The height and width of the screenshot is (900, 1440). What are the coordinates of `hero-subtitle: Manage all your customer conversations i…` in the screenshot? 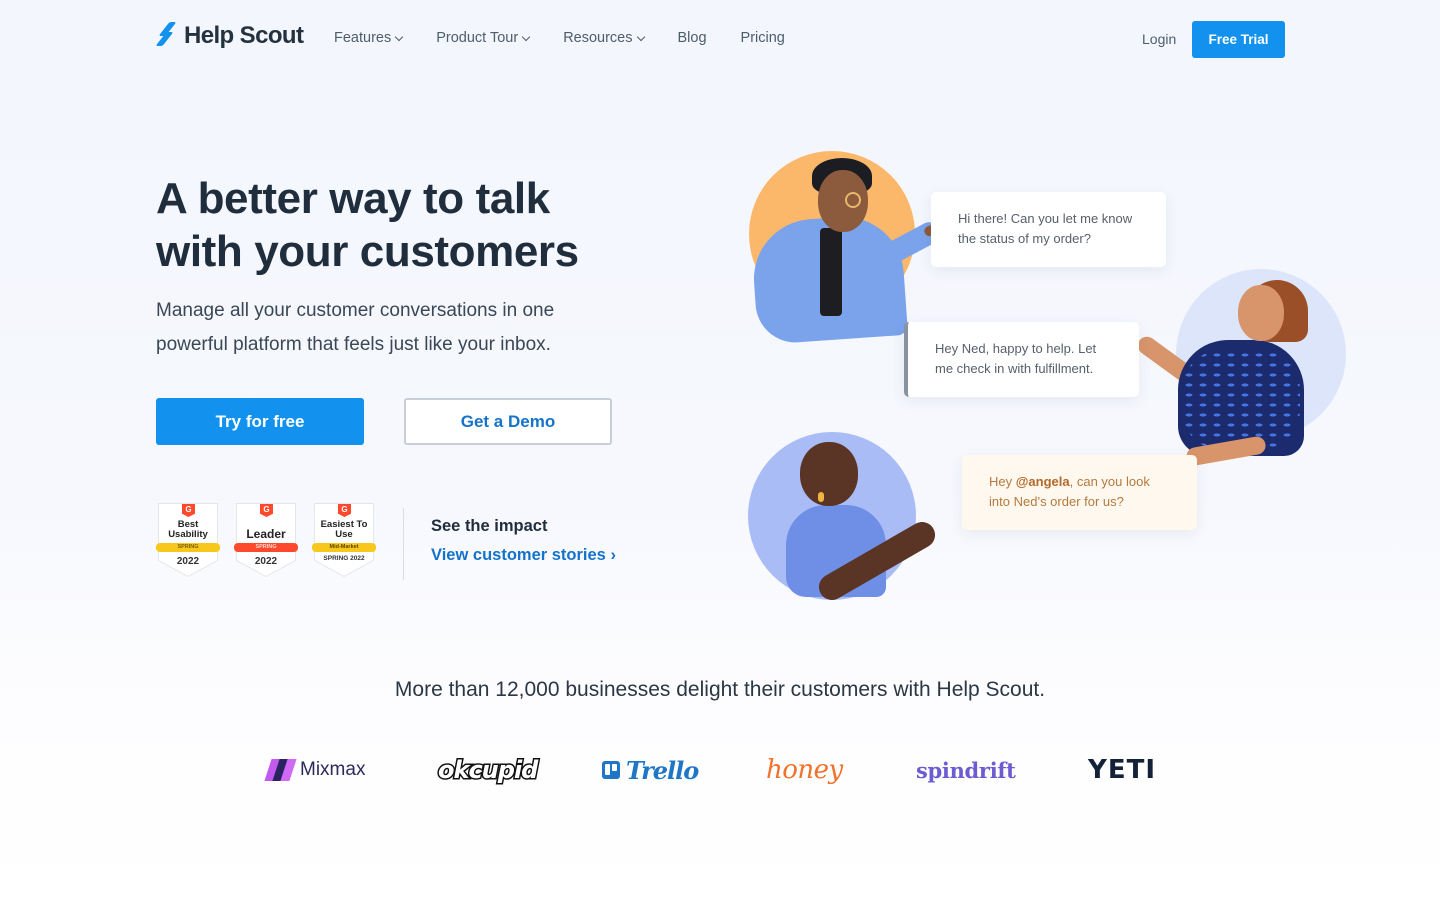 It's located at (355, 327).